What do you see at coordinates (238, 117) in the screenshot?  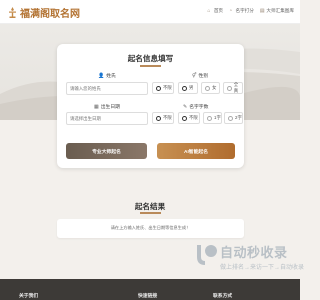 I see `length-option-label: 2字` at bounding box center [238, 117].